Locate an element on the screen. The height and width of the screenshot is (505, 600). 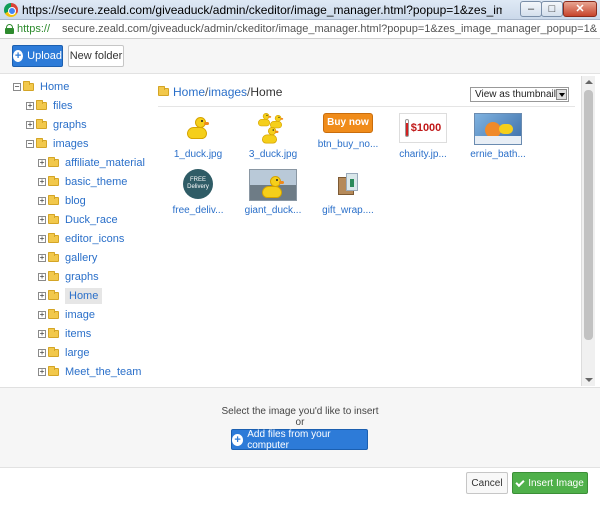
charity-amount: $1000 is located at coordinates (426, 128).